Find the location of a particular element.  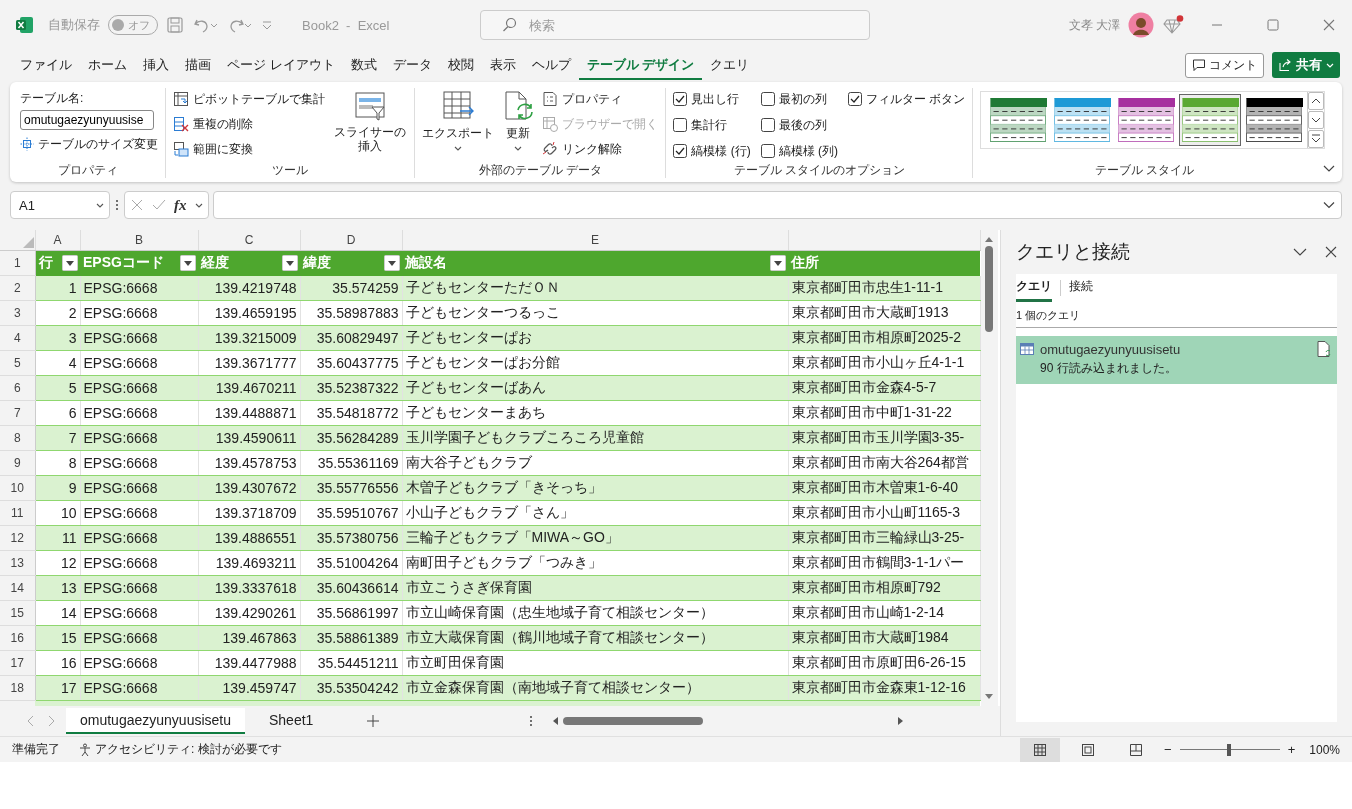

row-header: 9 is located at coordinates (17, 462).